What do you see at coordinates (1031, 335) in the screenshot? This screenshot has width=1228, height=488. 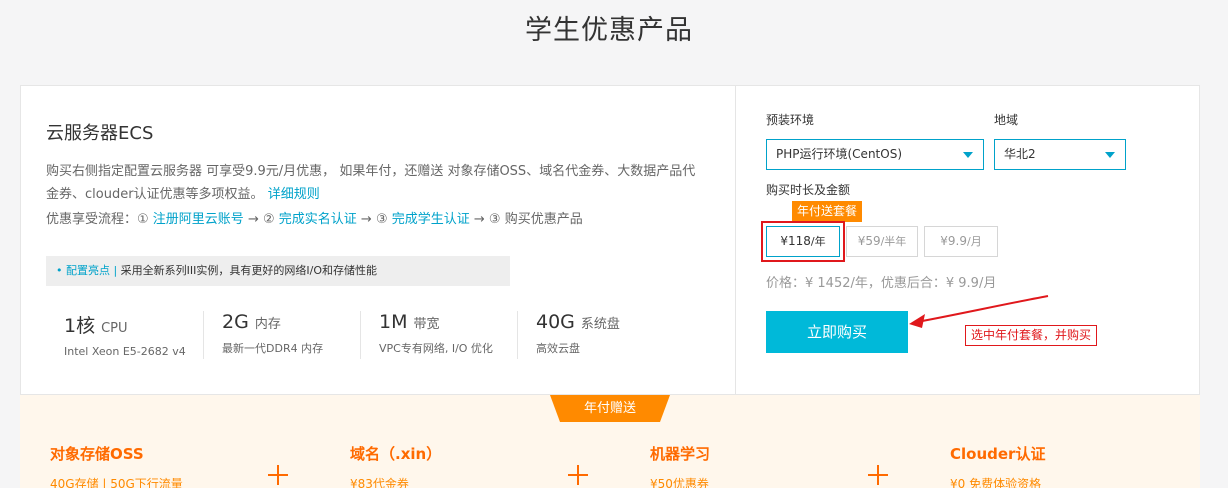 I see `annotation-note: 选中年付套餐，并购买` at bounding box center [1031, 335].